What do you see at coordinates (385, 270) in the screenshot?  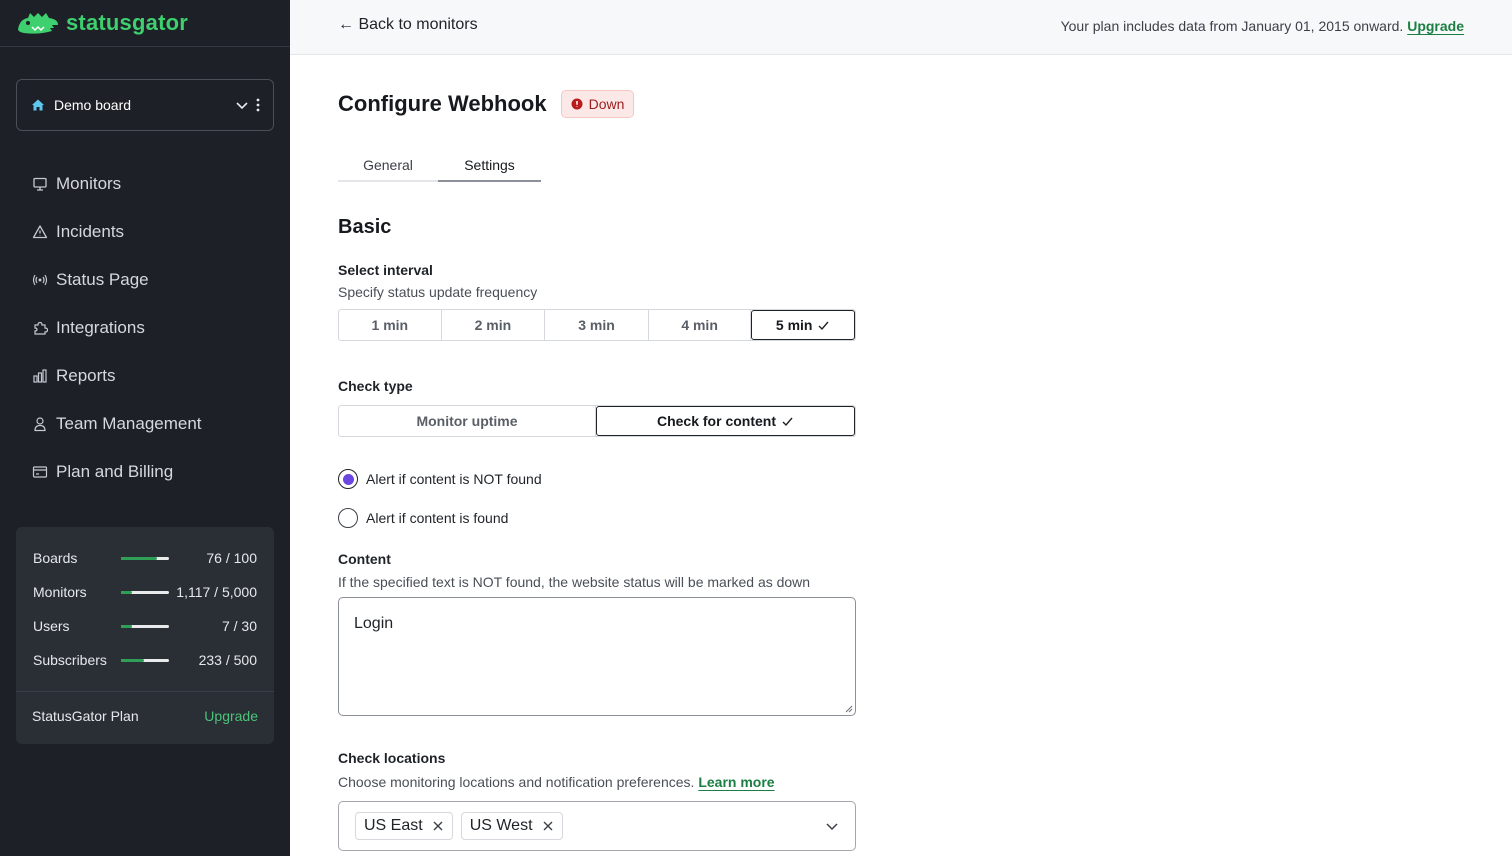 I see `interval-label: Select interval` at bounding box center [385, 270].